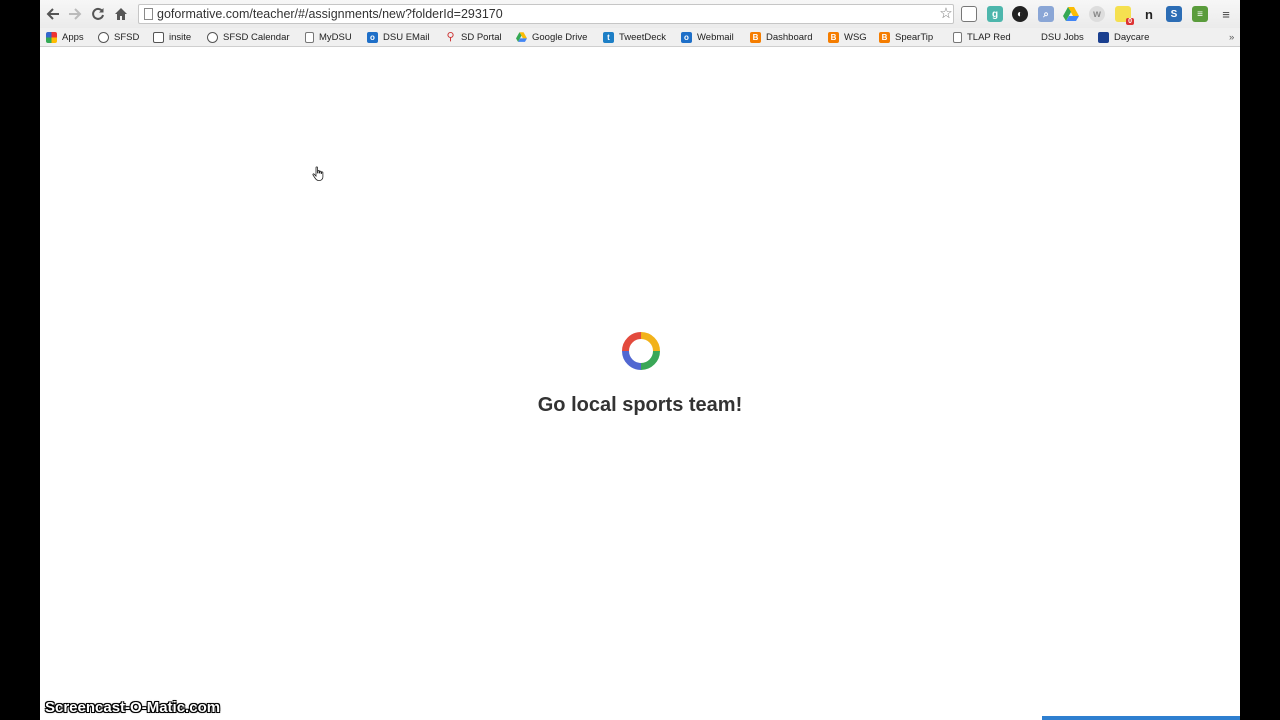  I want to click on notes-badge: 0, so click(1130, 21).